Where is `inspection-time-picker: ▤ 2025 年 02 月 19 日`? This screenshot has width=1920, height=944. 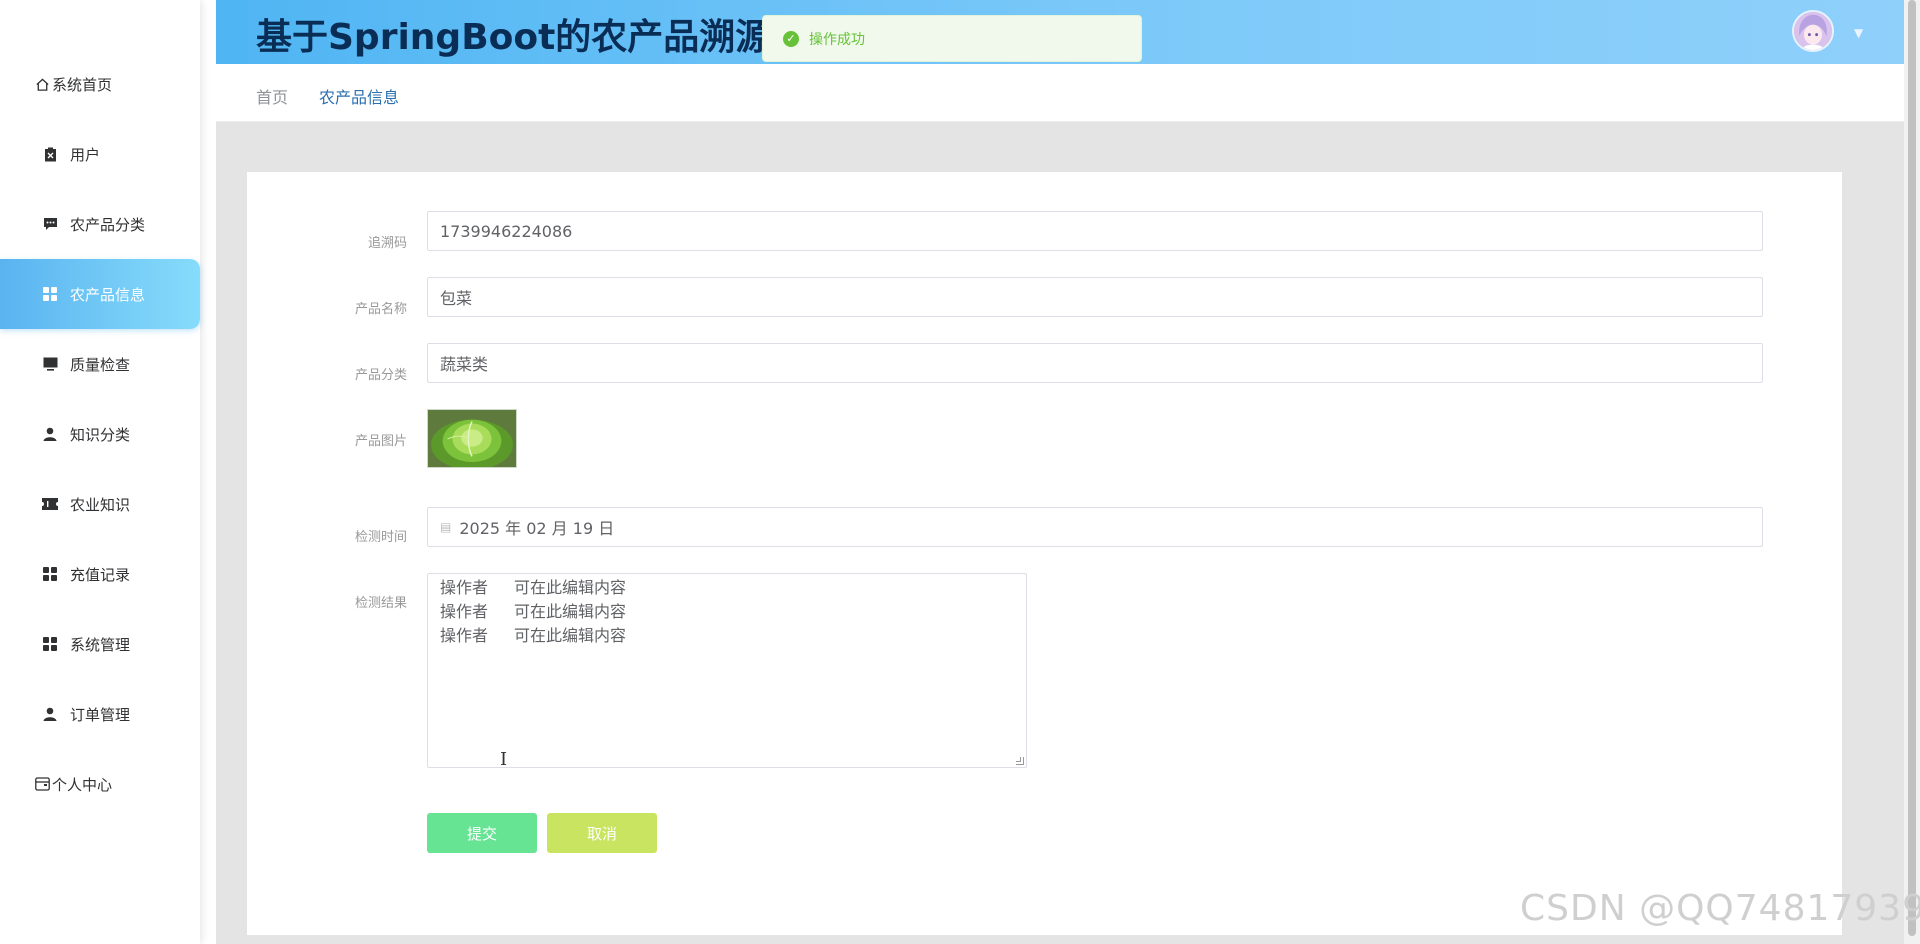
inspection-time-picker: ▤ 2025 年 02 月 19 日 is located at coordinates (1095, 527).